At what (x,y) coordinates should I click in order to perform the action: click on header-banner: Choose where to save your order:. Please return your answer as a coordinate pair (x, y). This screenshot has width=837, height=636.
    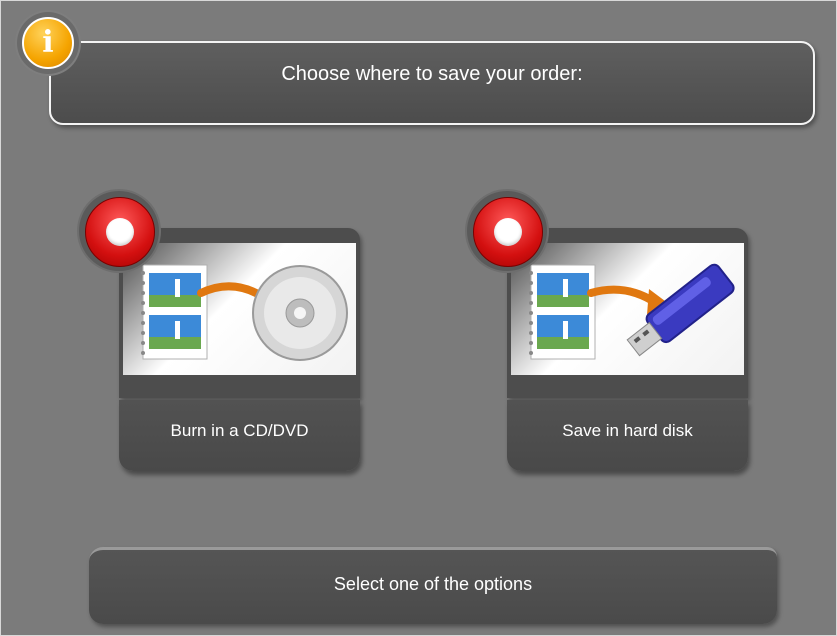
    Looking at the image, I should click on (432, 83).